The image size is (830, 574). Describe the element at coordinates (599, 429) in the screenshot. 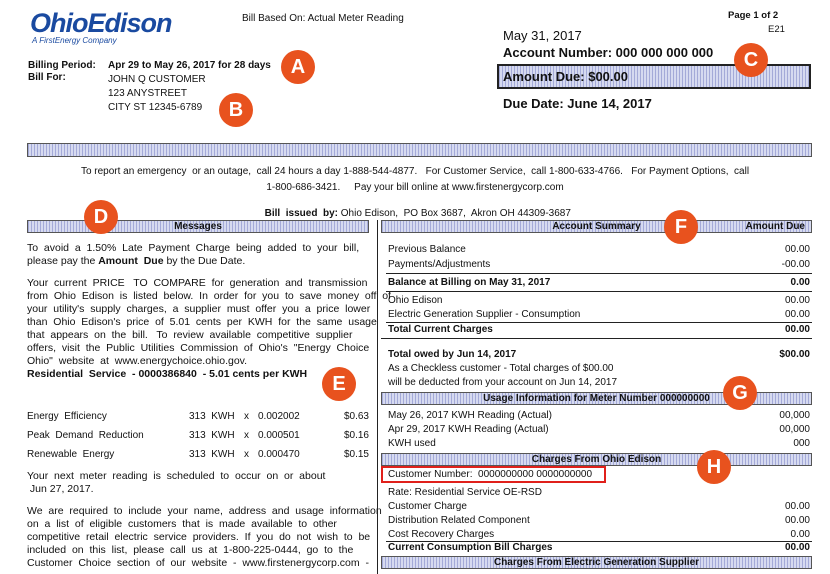

I see `reading-row: Apr 29, 2017 KWH Reading (Actual) 00,000` at that location.